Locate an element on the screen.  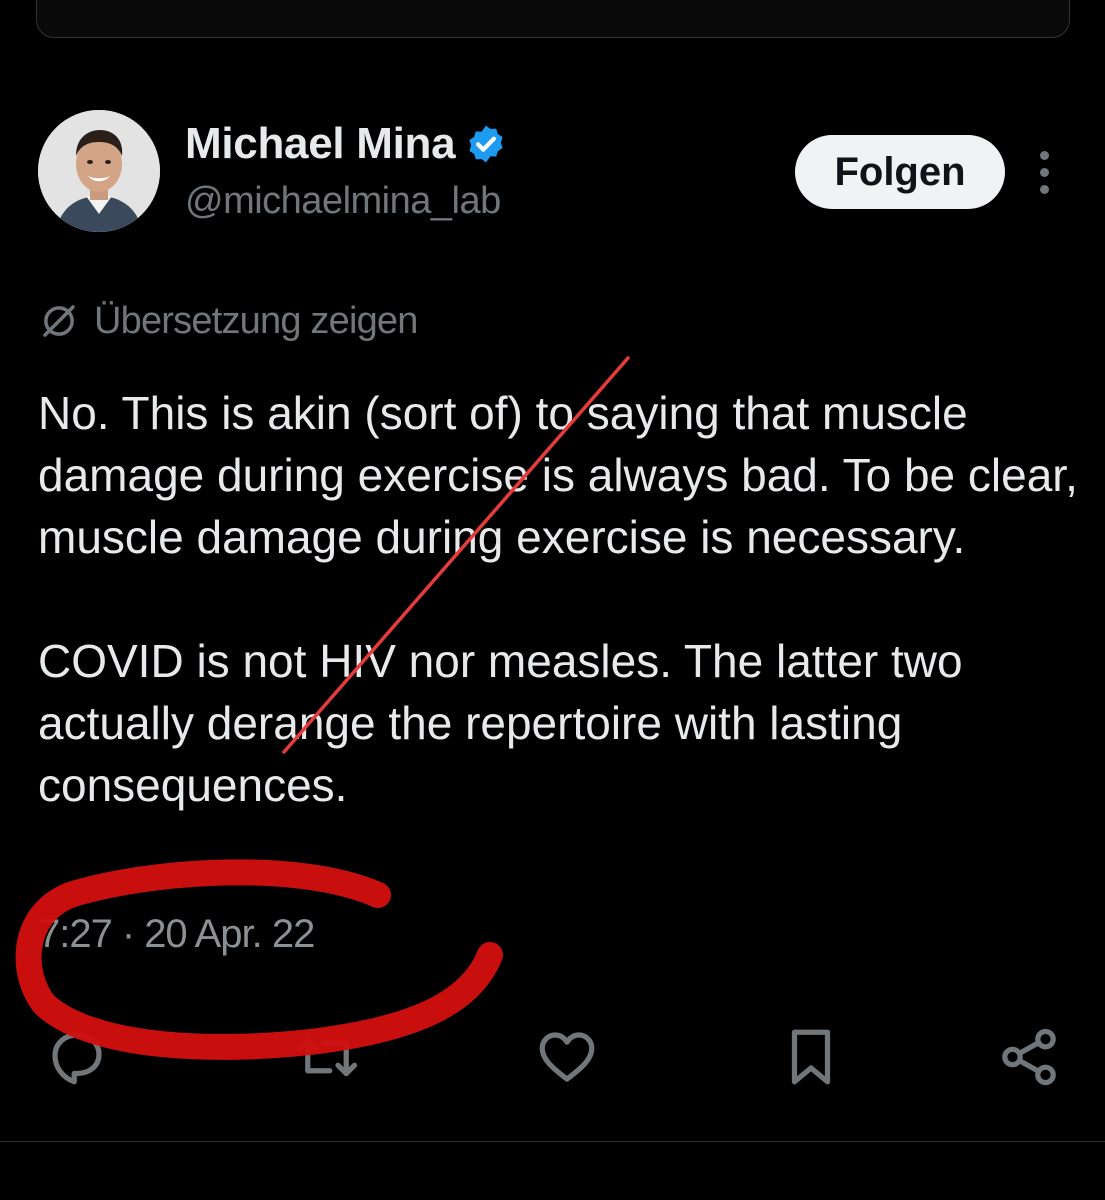
display-name: Michael Mina is located at coordinates (320, 144).